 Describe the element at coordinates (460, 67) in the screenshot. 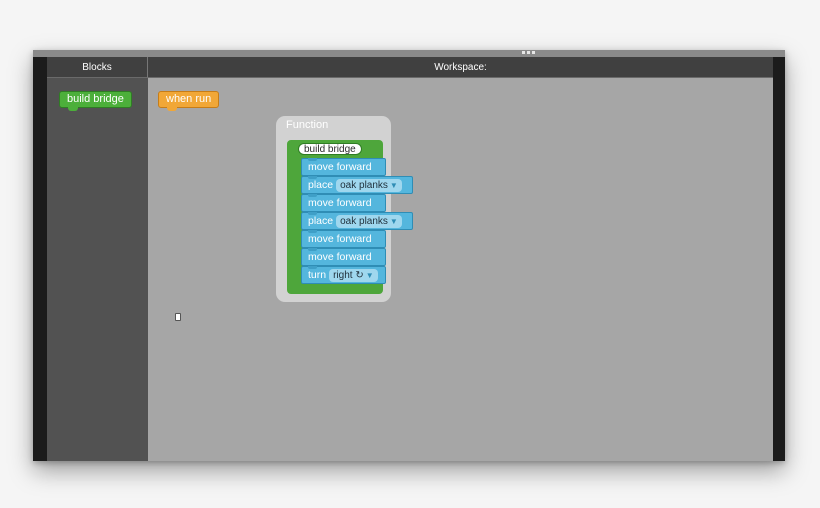

I see `workspace-header: Workspace:` at that location.